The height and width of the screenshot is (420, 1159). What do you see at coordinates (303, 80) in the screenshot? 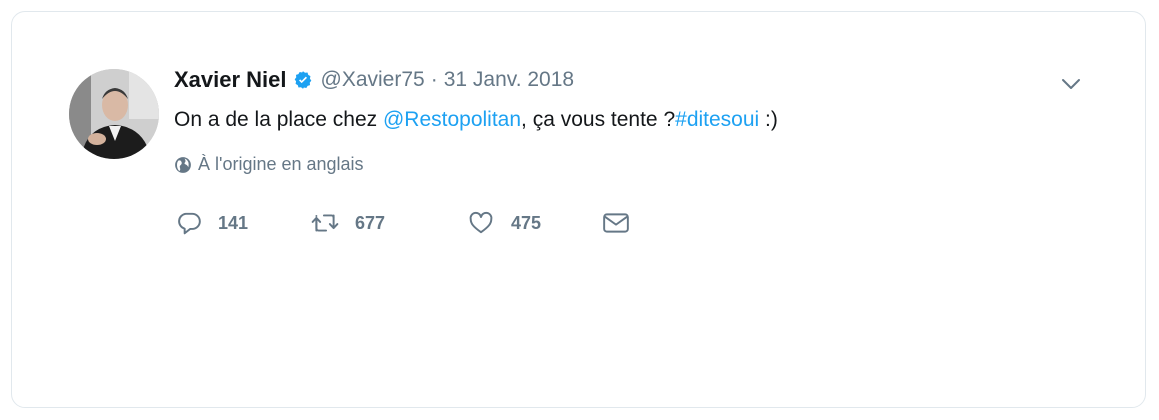
I see `verified-badge-icon` at bounding box center [303, 80].